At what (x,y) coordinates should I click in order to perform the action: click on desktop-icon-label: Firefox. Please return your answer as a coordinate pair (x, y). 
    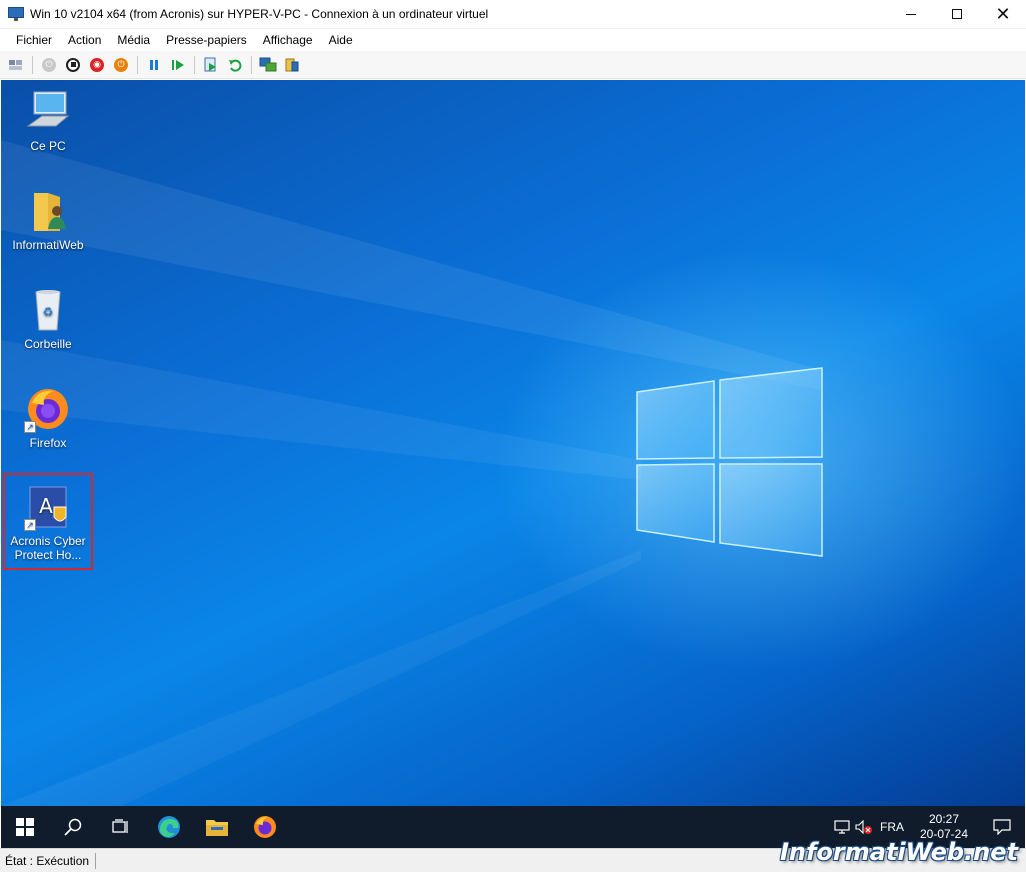
    Looking at the image, I should click on (48, 443).